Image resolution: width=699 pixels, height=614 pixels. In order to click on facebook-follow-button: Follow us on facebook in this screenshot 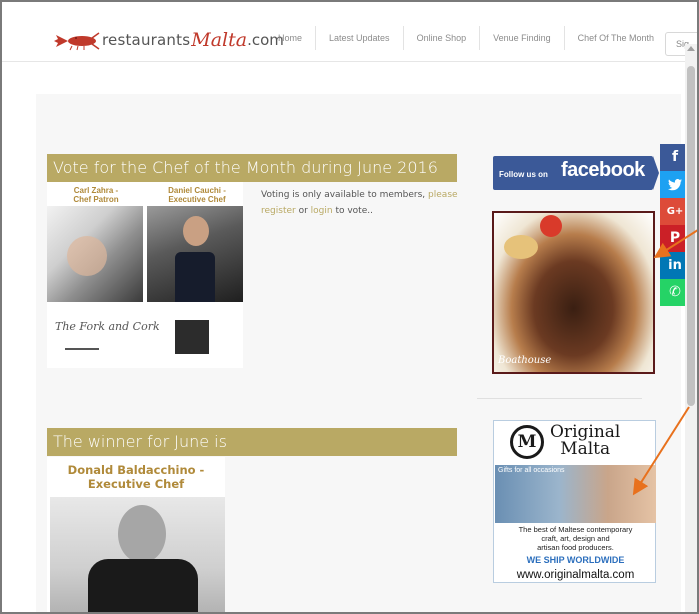, I will do `click(573, 173)`.